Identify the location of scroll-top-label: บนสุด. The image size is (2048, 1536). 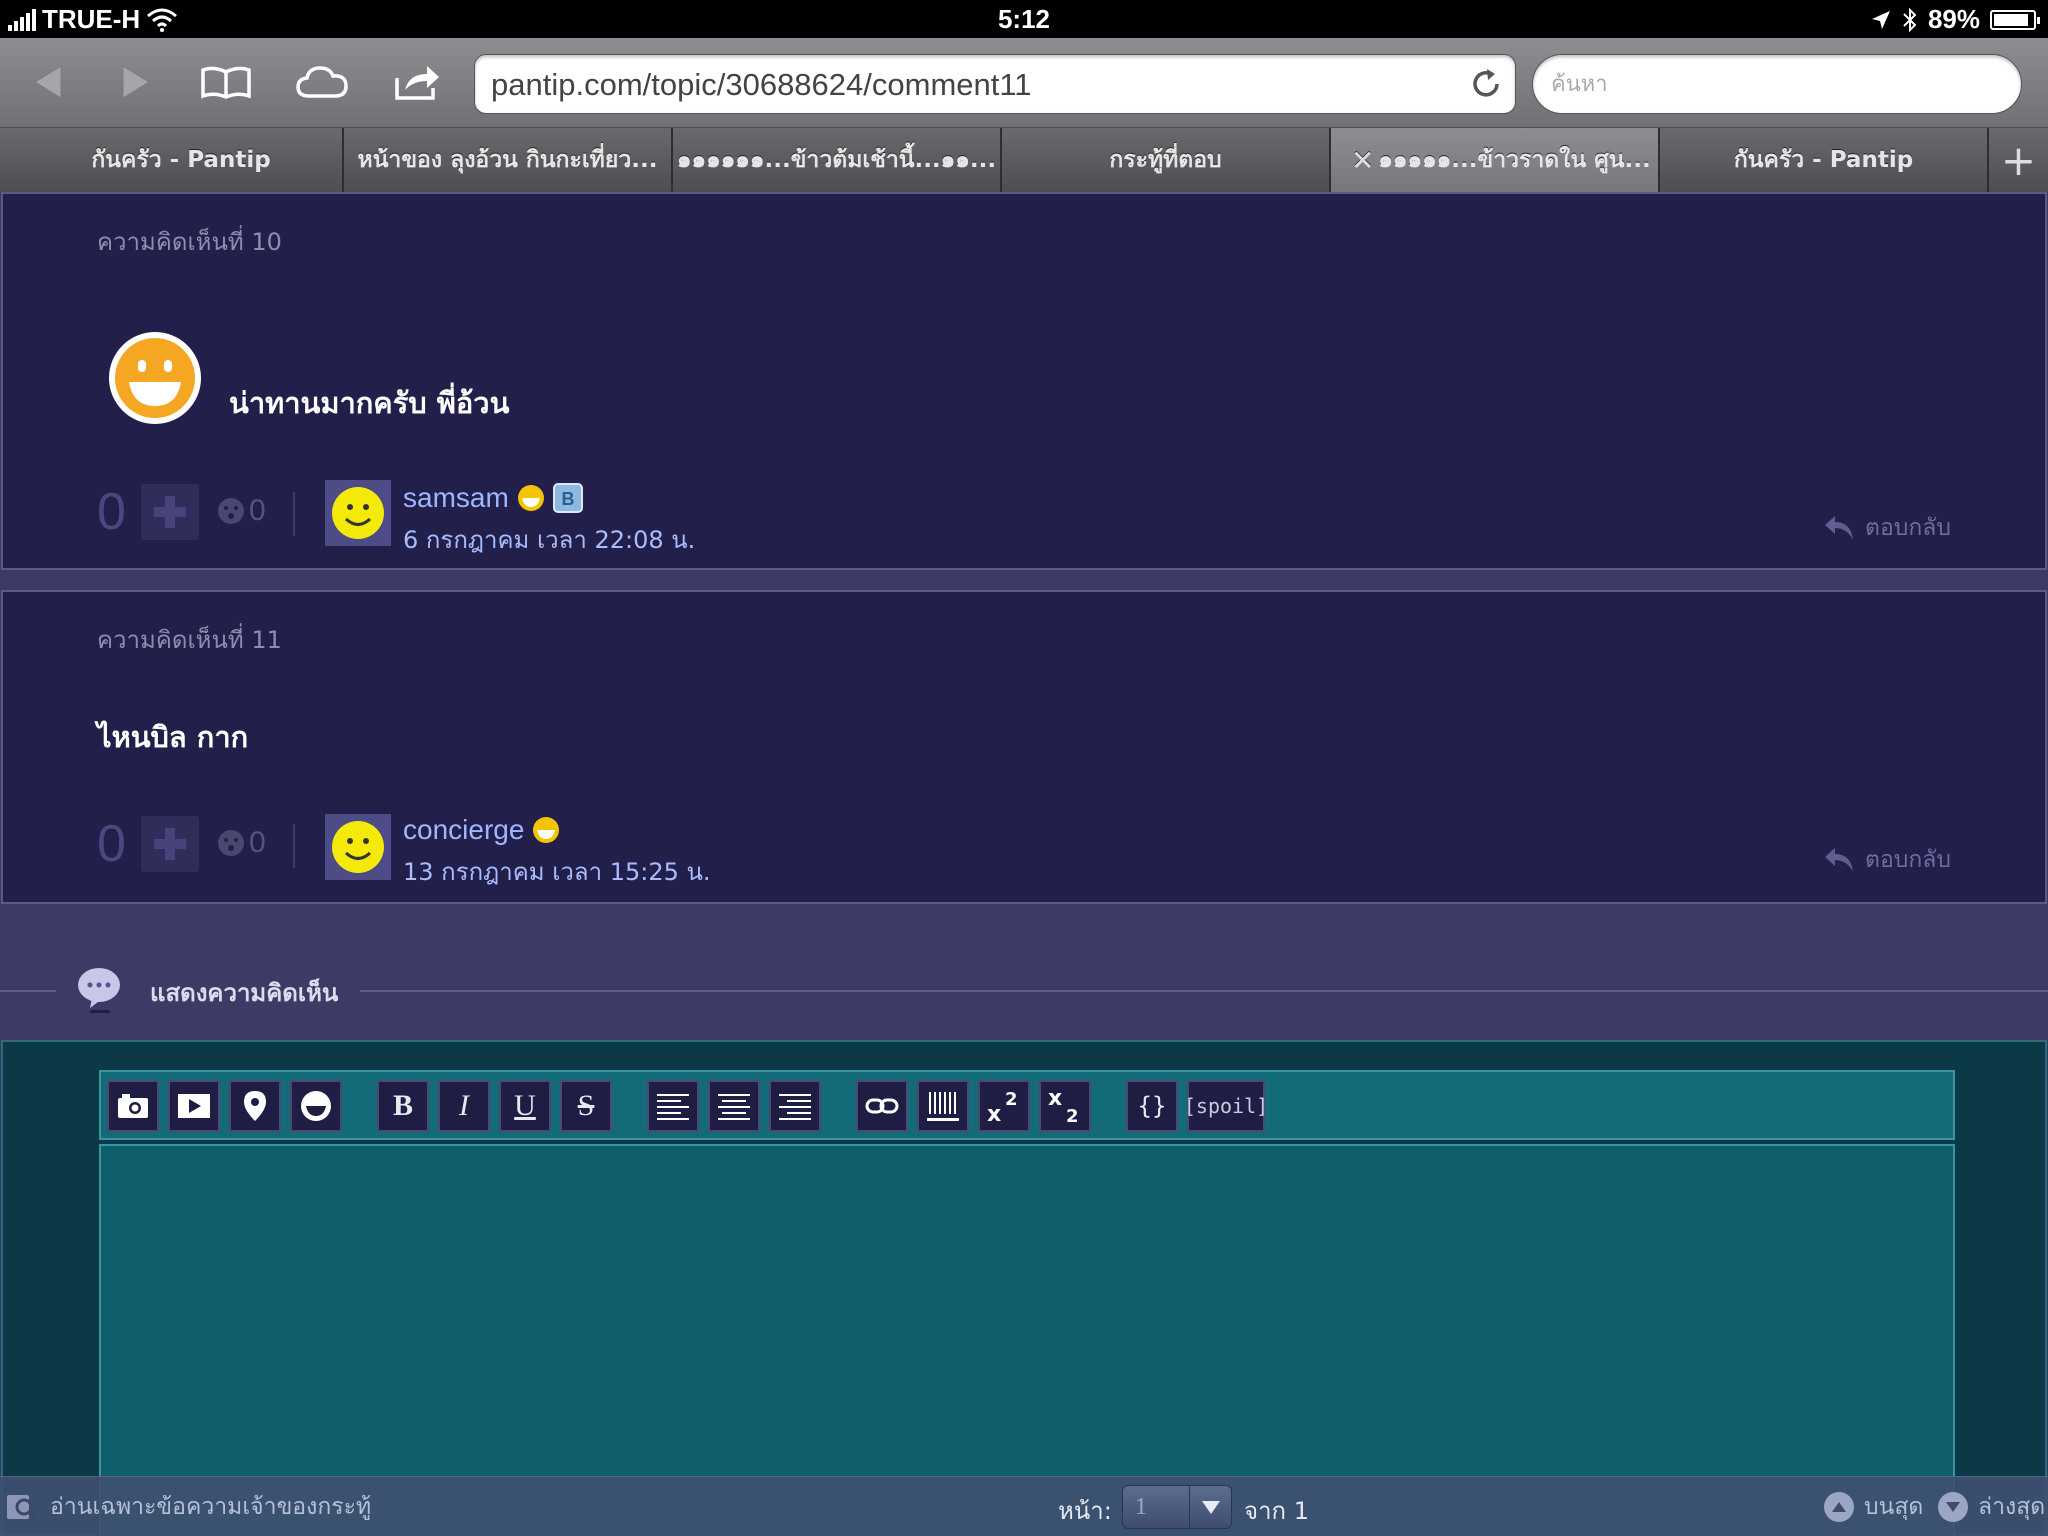
(1894, 1507).